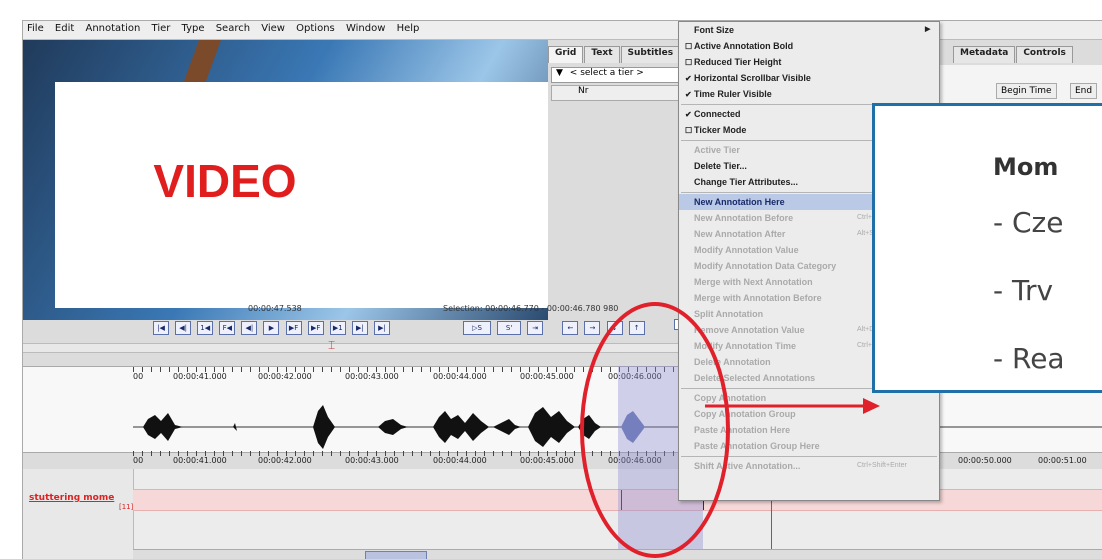 The height and width of the screenshot is (559, 1102). What do you see at coordinates (408, 28) in the screenshot?
I see `menu-help: Help` at bounding box center [408, 28].